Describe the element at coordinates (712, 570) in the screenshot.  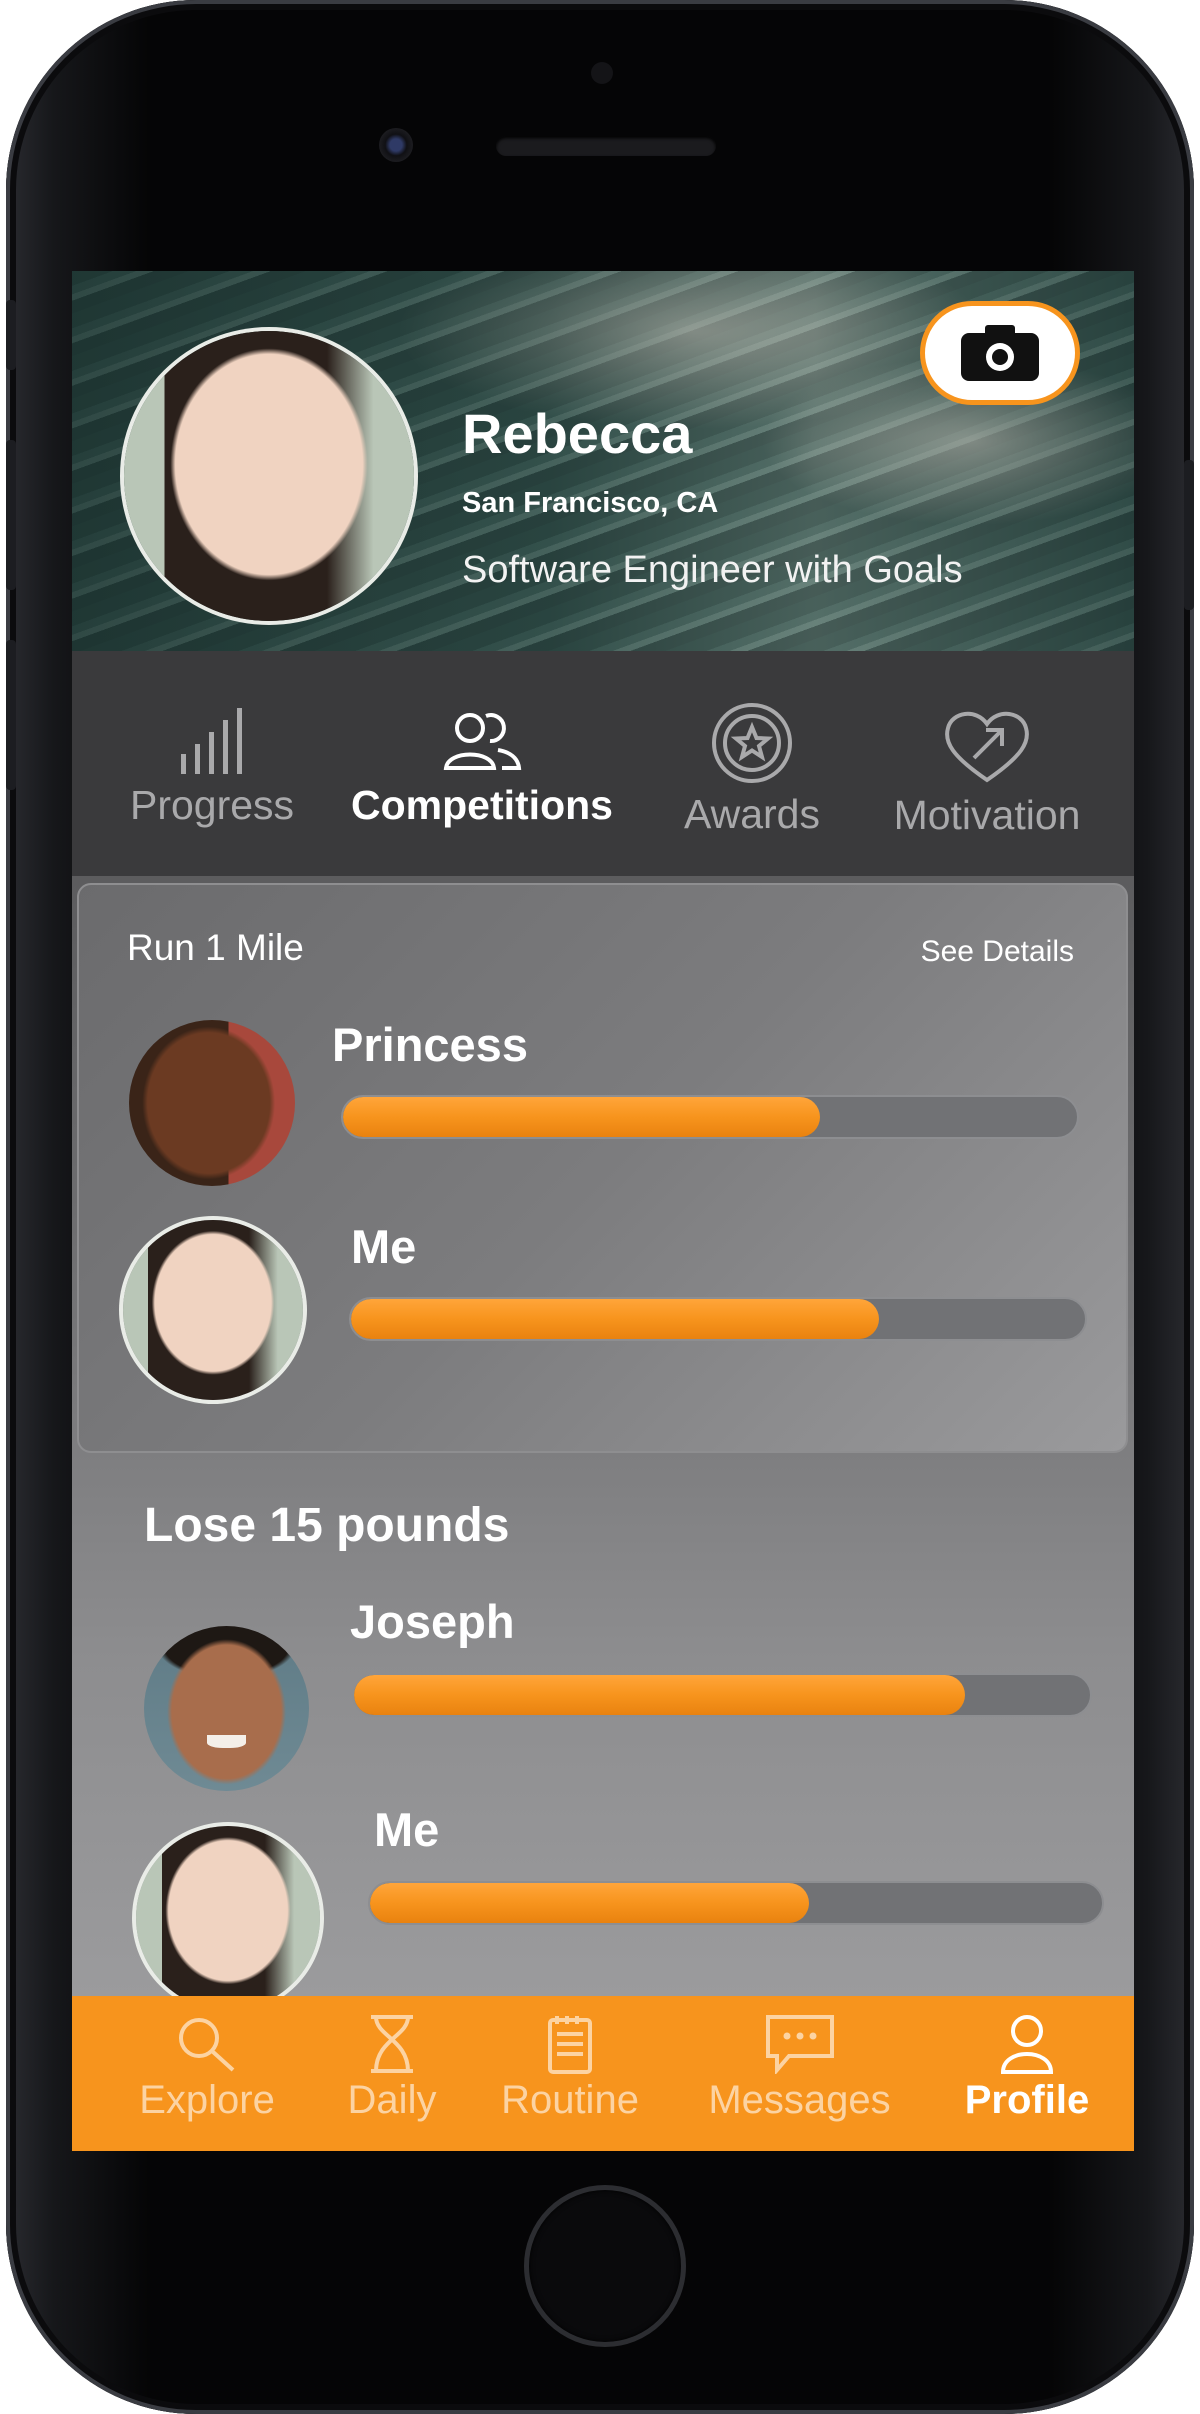
I see `profile-bio: Software Engineer with Goals` at that location.